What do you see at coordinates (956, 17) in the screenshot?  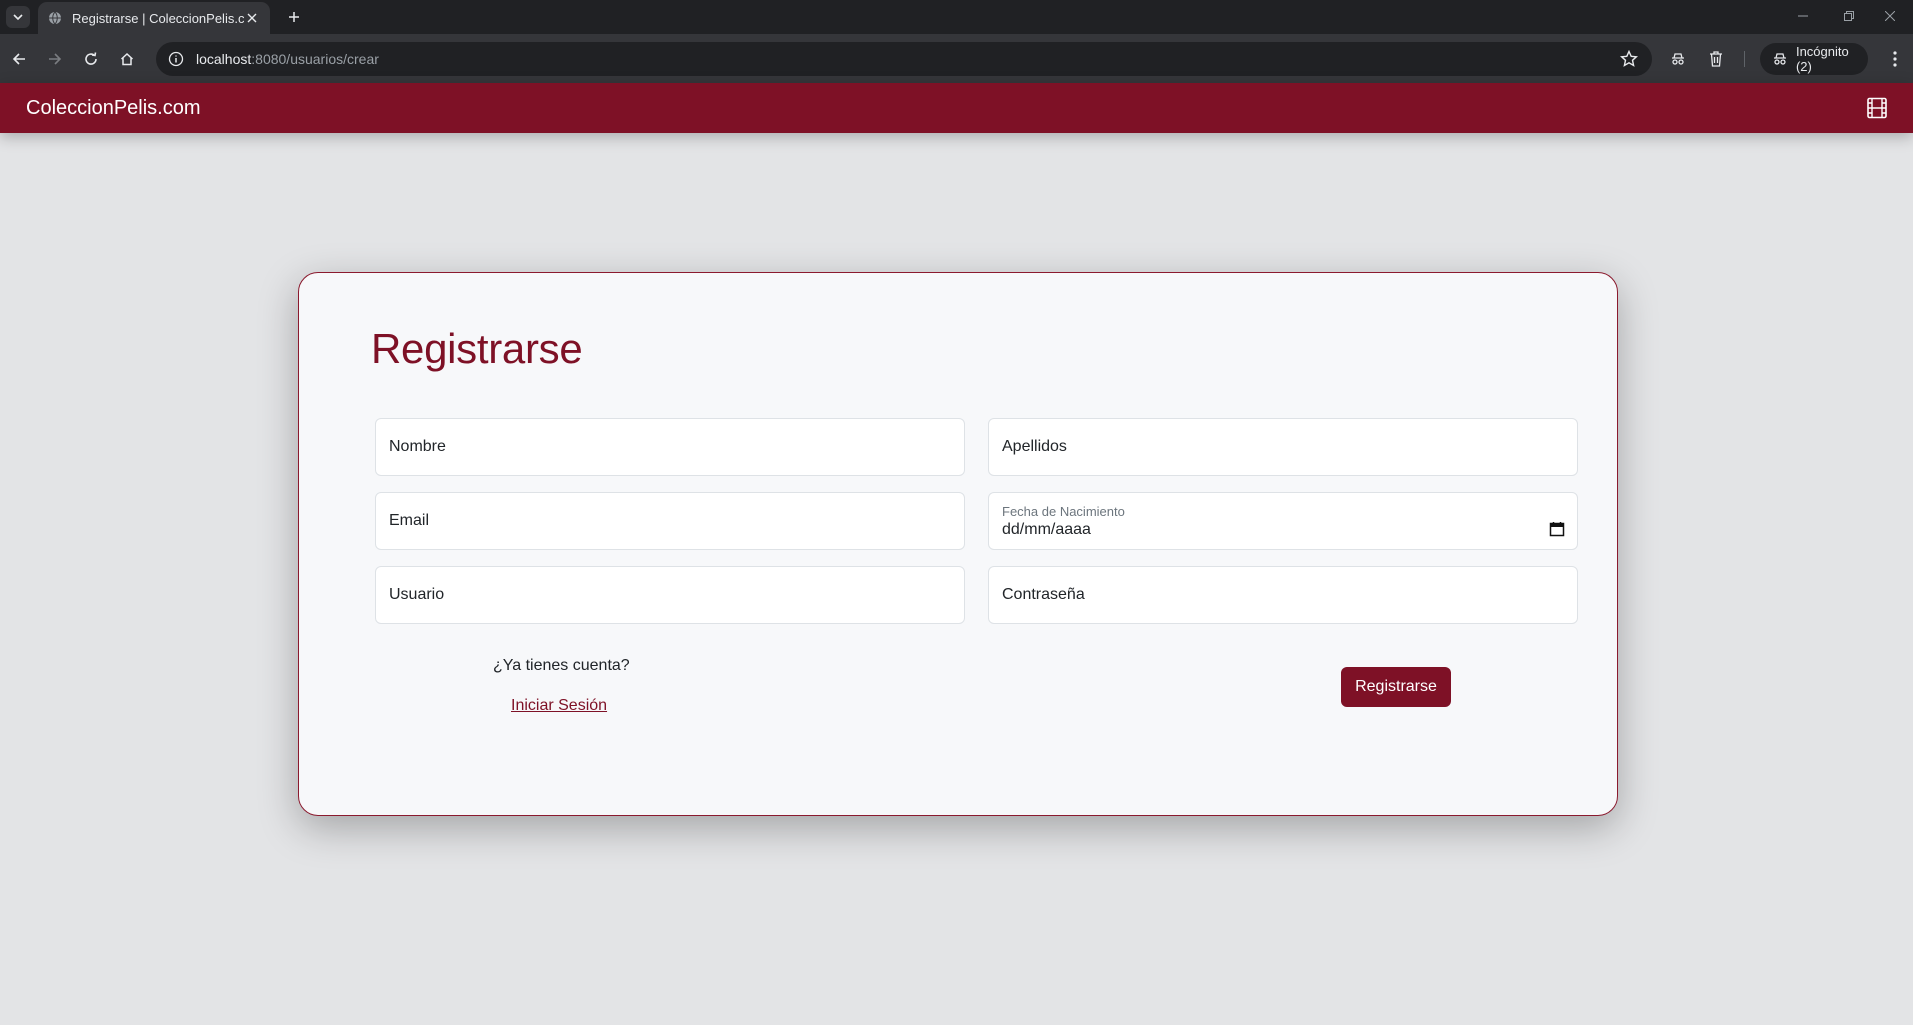 I see `browser-tab-strip: Registrarse | ColeccionPelis.com` at bounding box center [956, 17].